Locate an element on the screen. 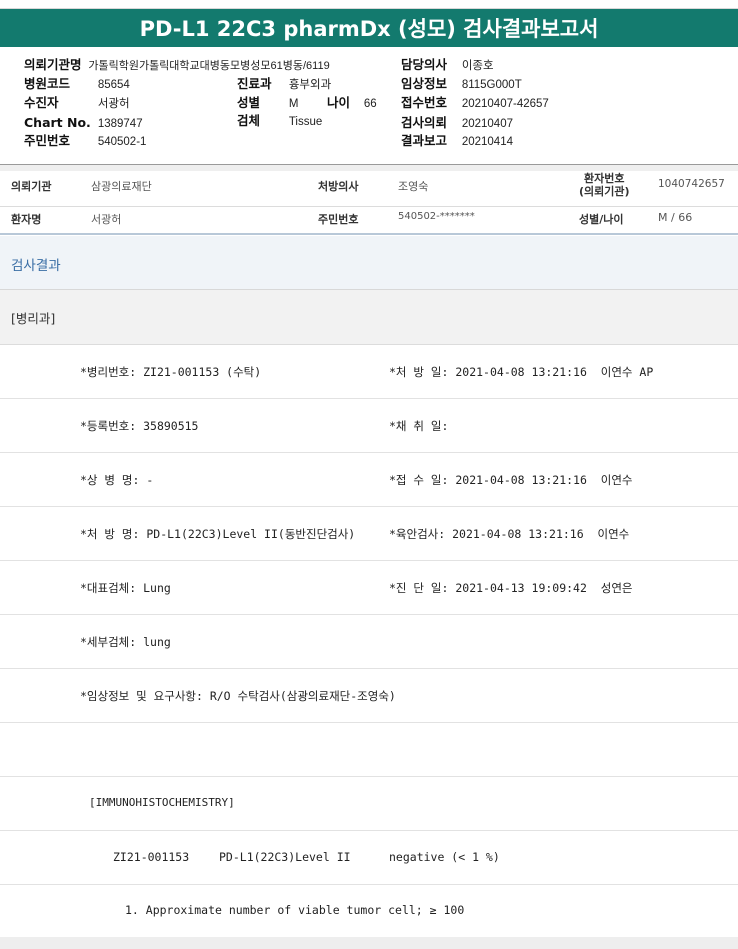 Image resolution: width=738 pixels, height=949 pixels. detail-left: *대표검체: Lung is located at coordinates (125, 588).